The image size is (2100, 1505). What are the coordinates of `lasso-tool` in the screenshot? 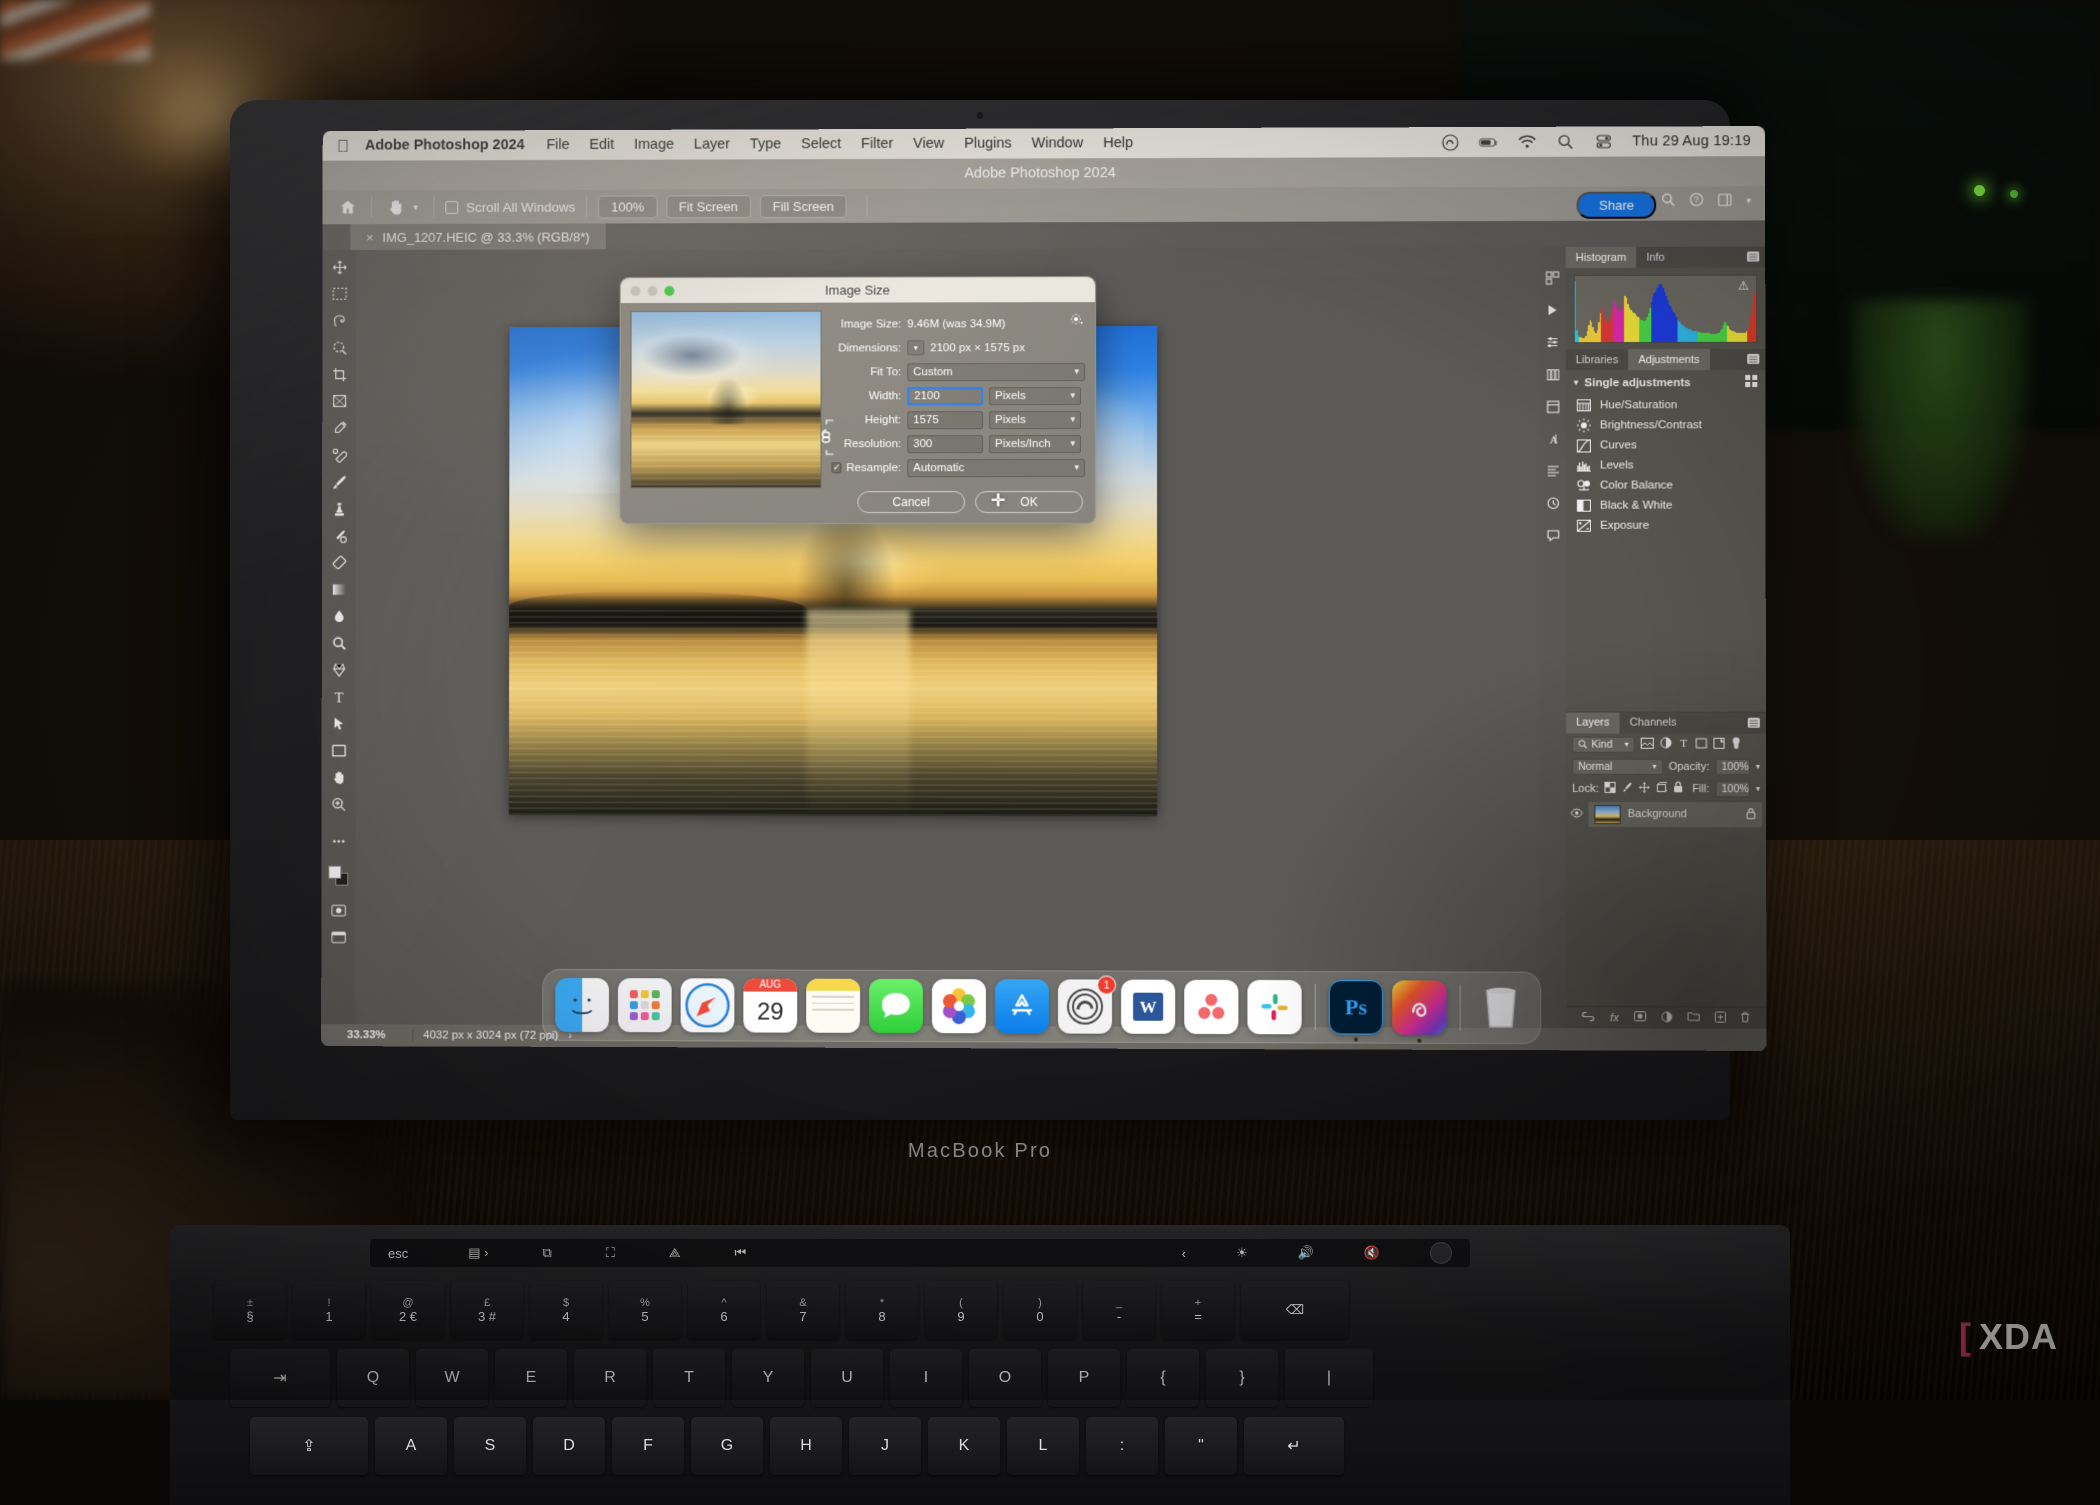 It's located at (339, 321).